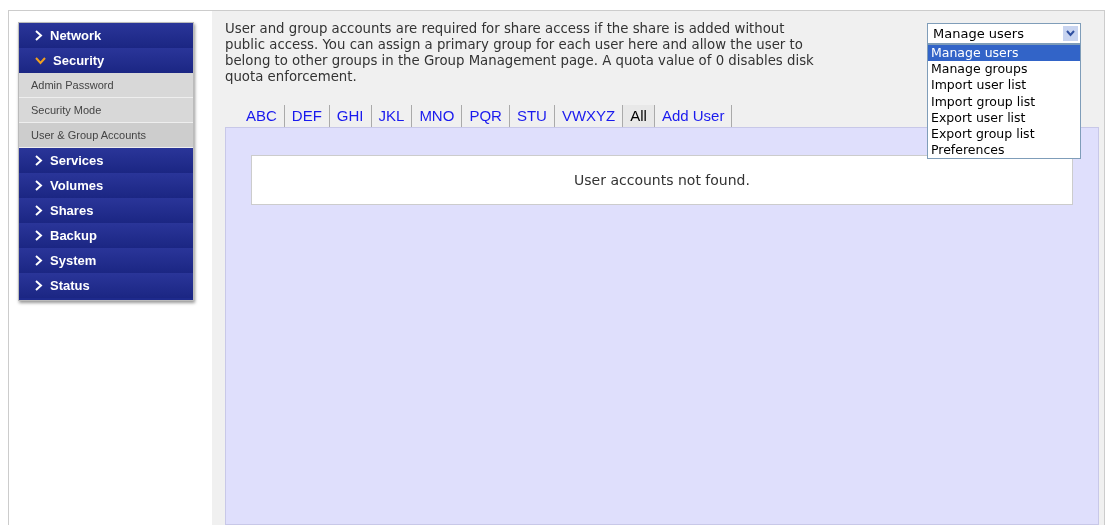 The image size is (1105, 525). Describe the element at coordinates (106, 85) in the screenshot. I see `sidebar-item: Admin Password` at that location.